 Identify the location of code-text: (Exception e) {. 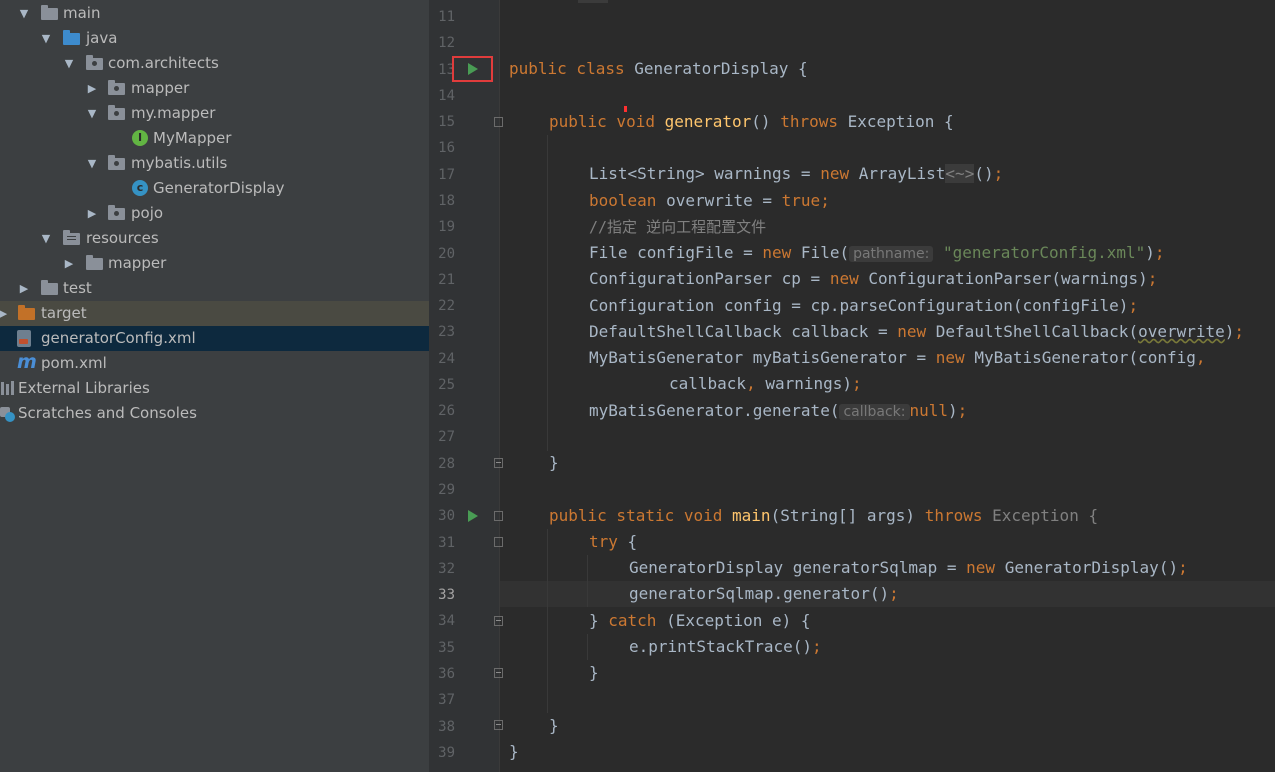
(738, 620).